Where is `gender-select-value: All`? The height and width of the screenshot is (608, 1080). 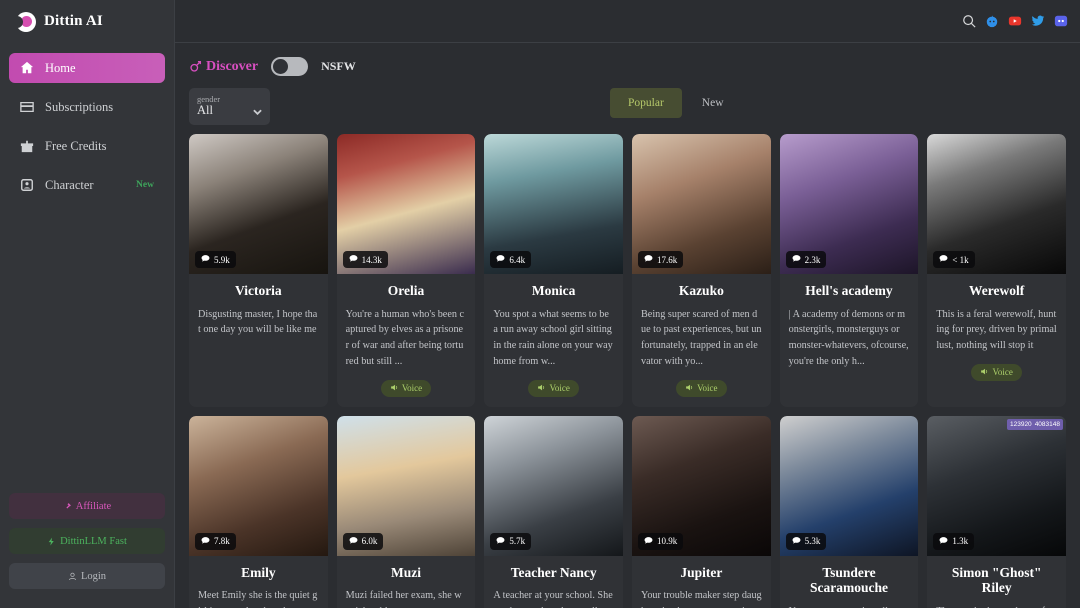
gender-select-value: All is located at coordinates (205, 110).